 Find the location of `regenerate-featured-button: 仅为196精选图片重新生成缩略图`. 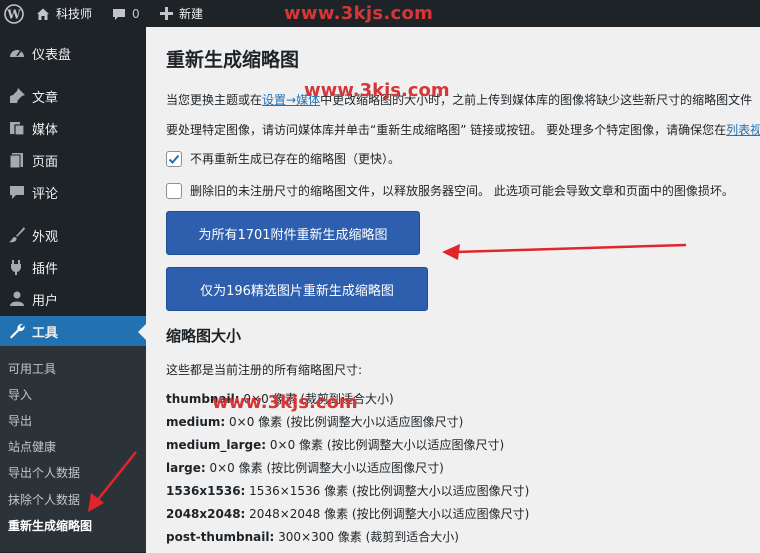

regenerate-featured-button: 仅为196精选图片重新生成缩略图 is located at coordinates (297, 289).